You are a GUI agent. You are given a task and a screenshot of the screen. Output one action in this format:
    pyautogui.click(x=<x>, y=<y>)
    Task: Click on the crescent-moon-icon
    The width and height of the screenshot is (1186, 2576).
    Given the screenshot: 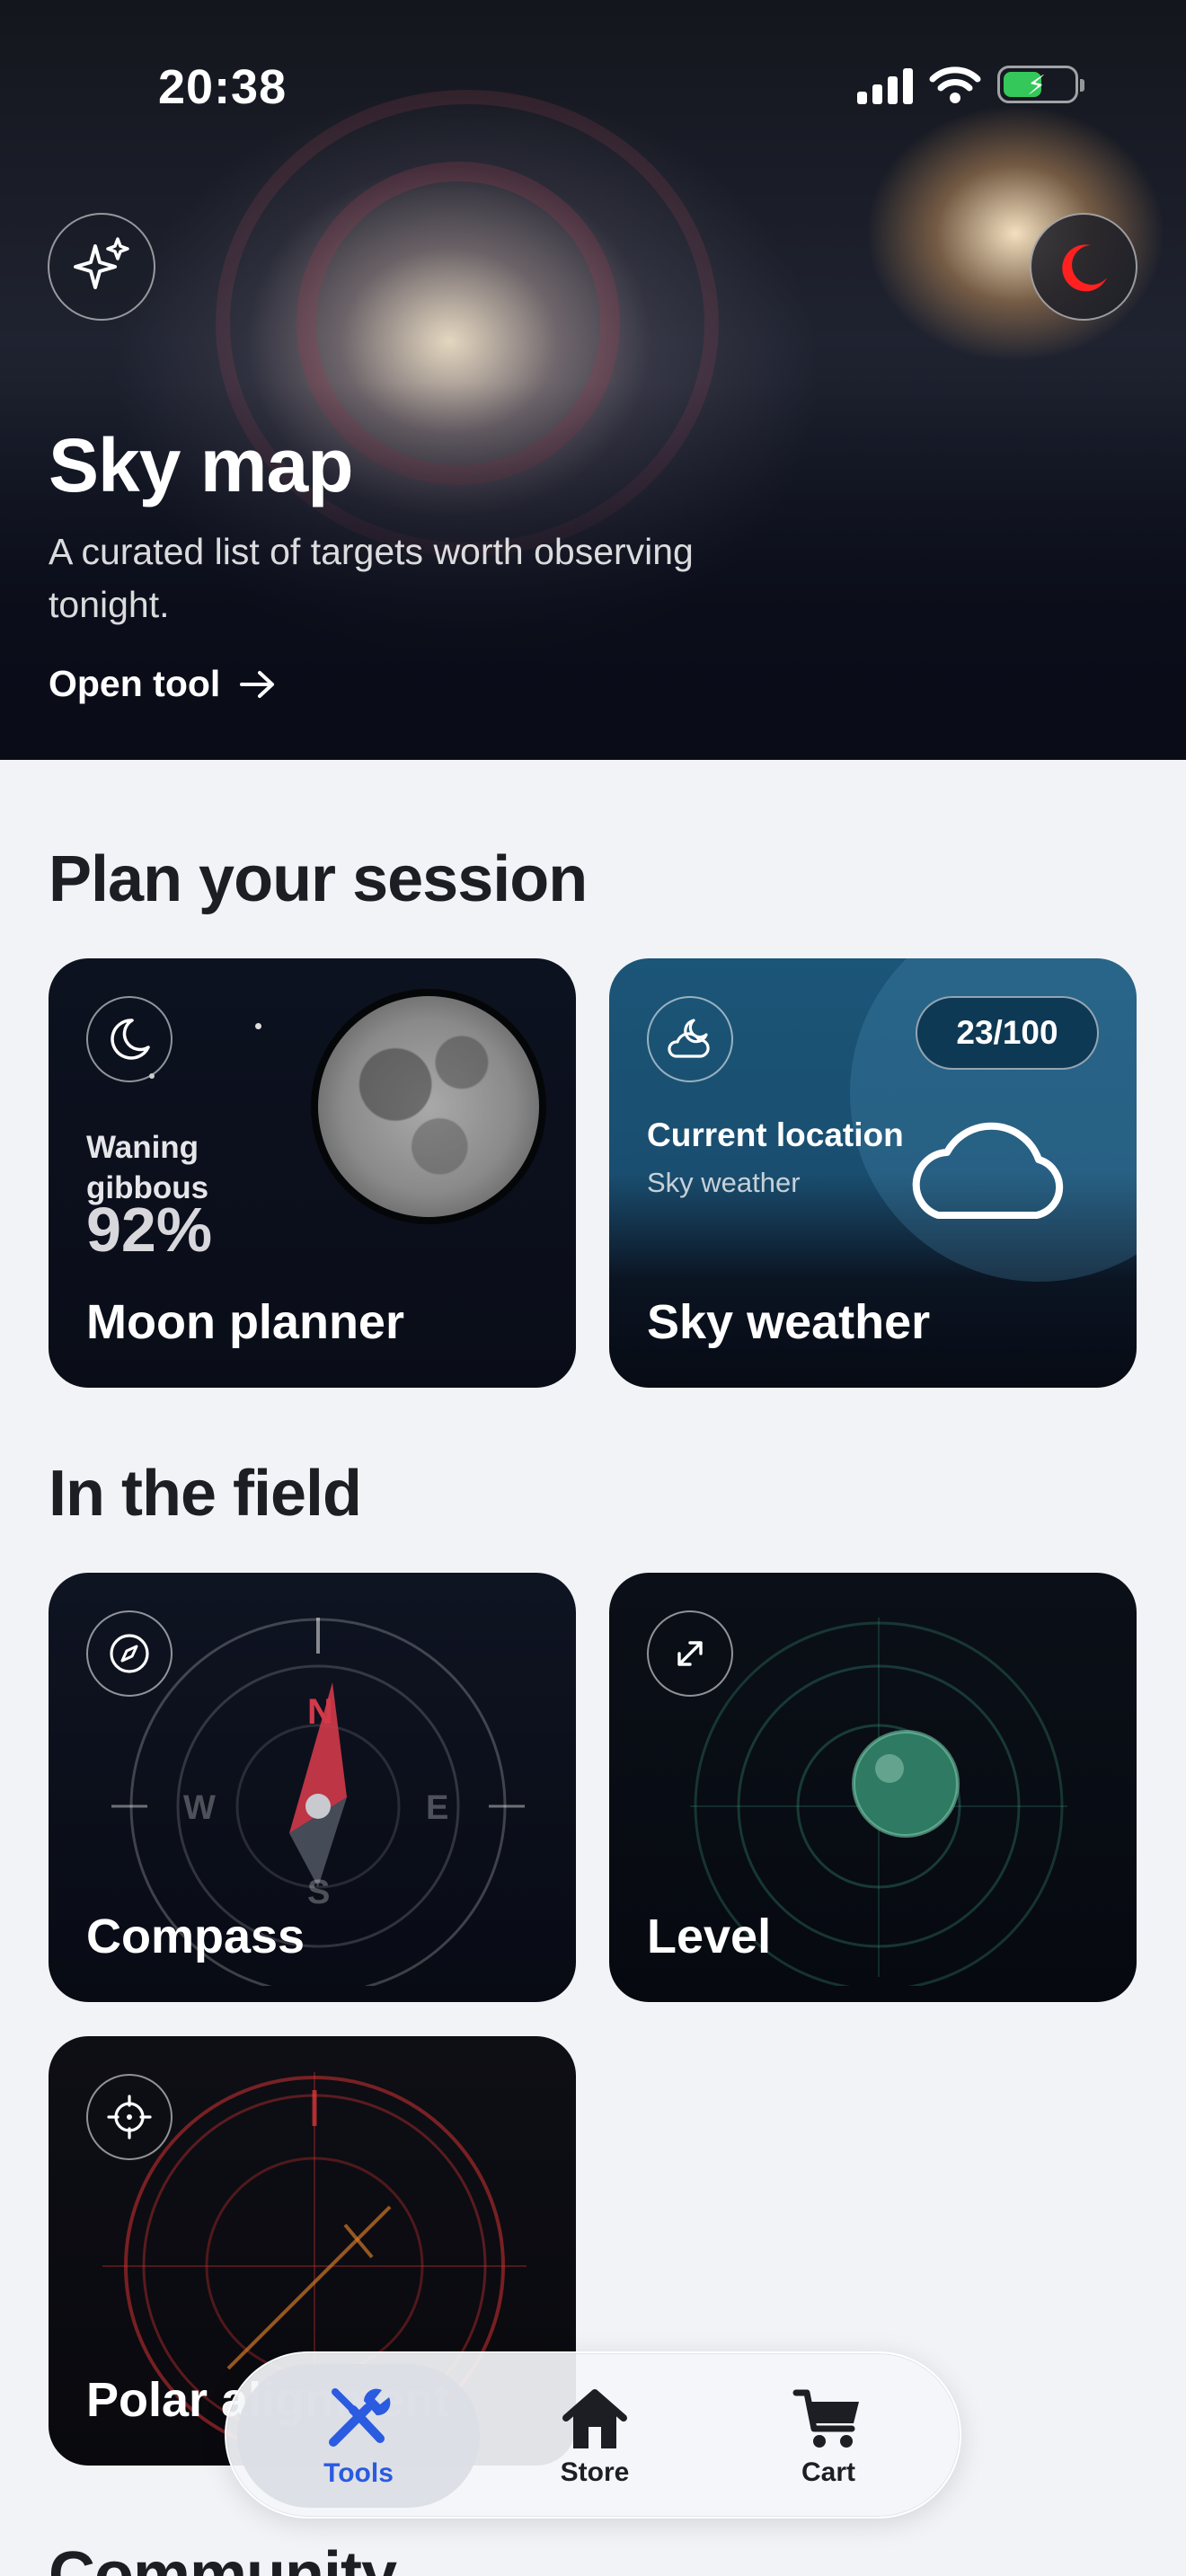 What is the action you would take?
    pyautogui.click(x=130, y=1039)
    